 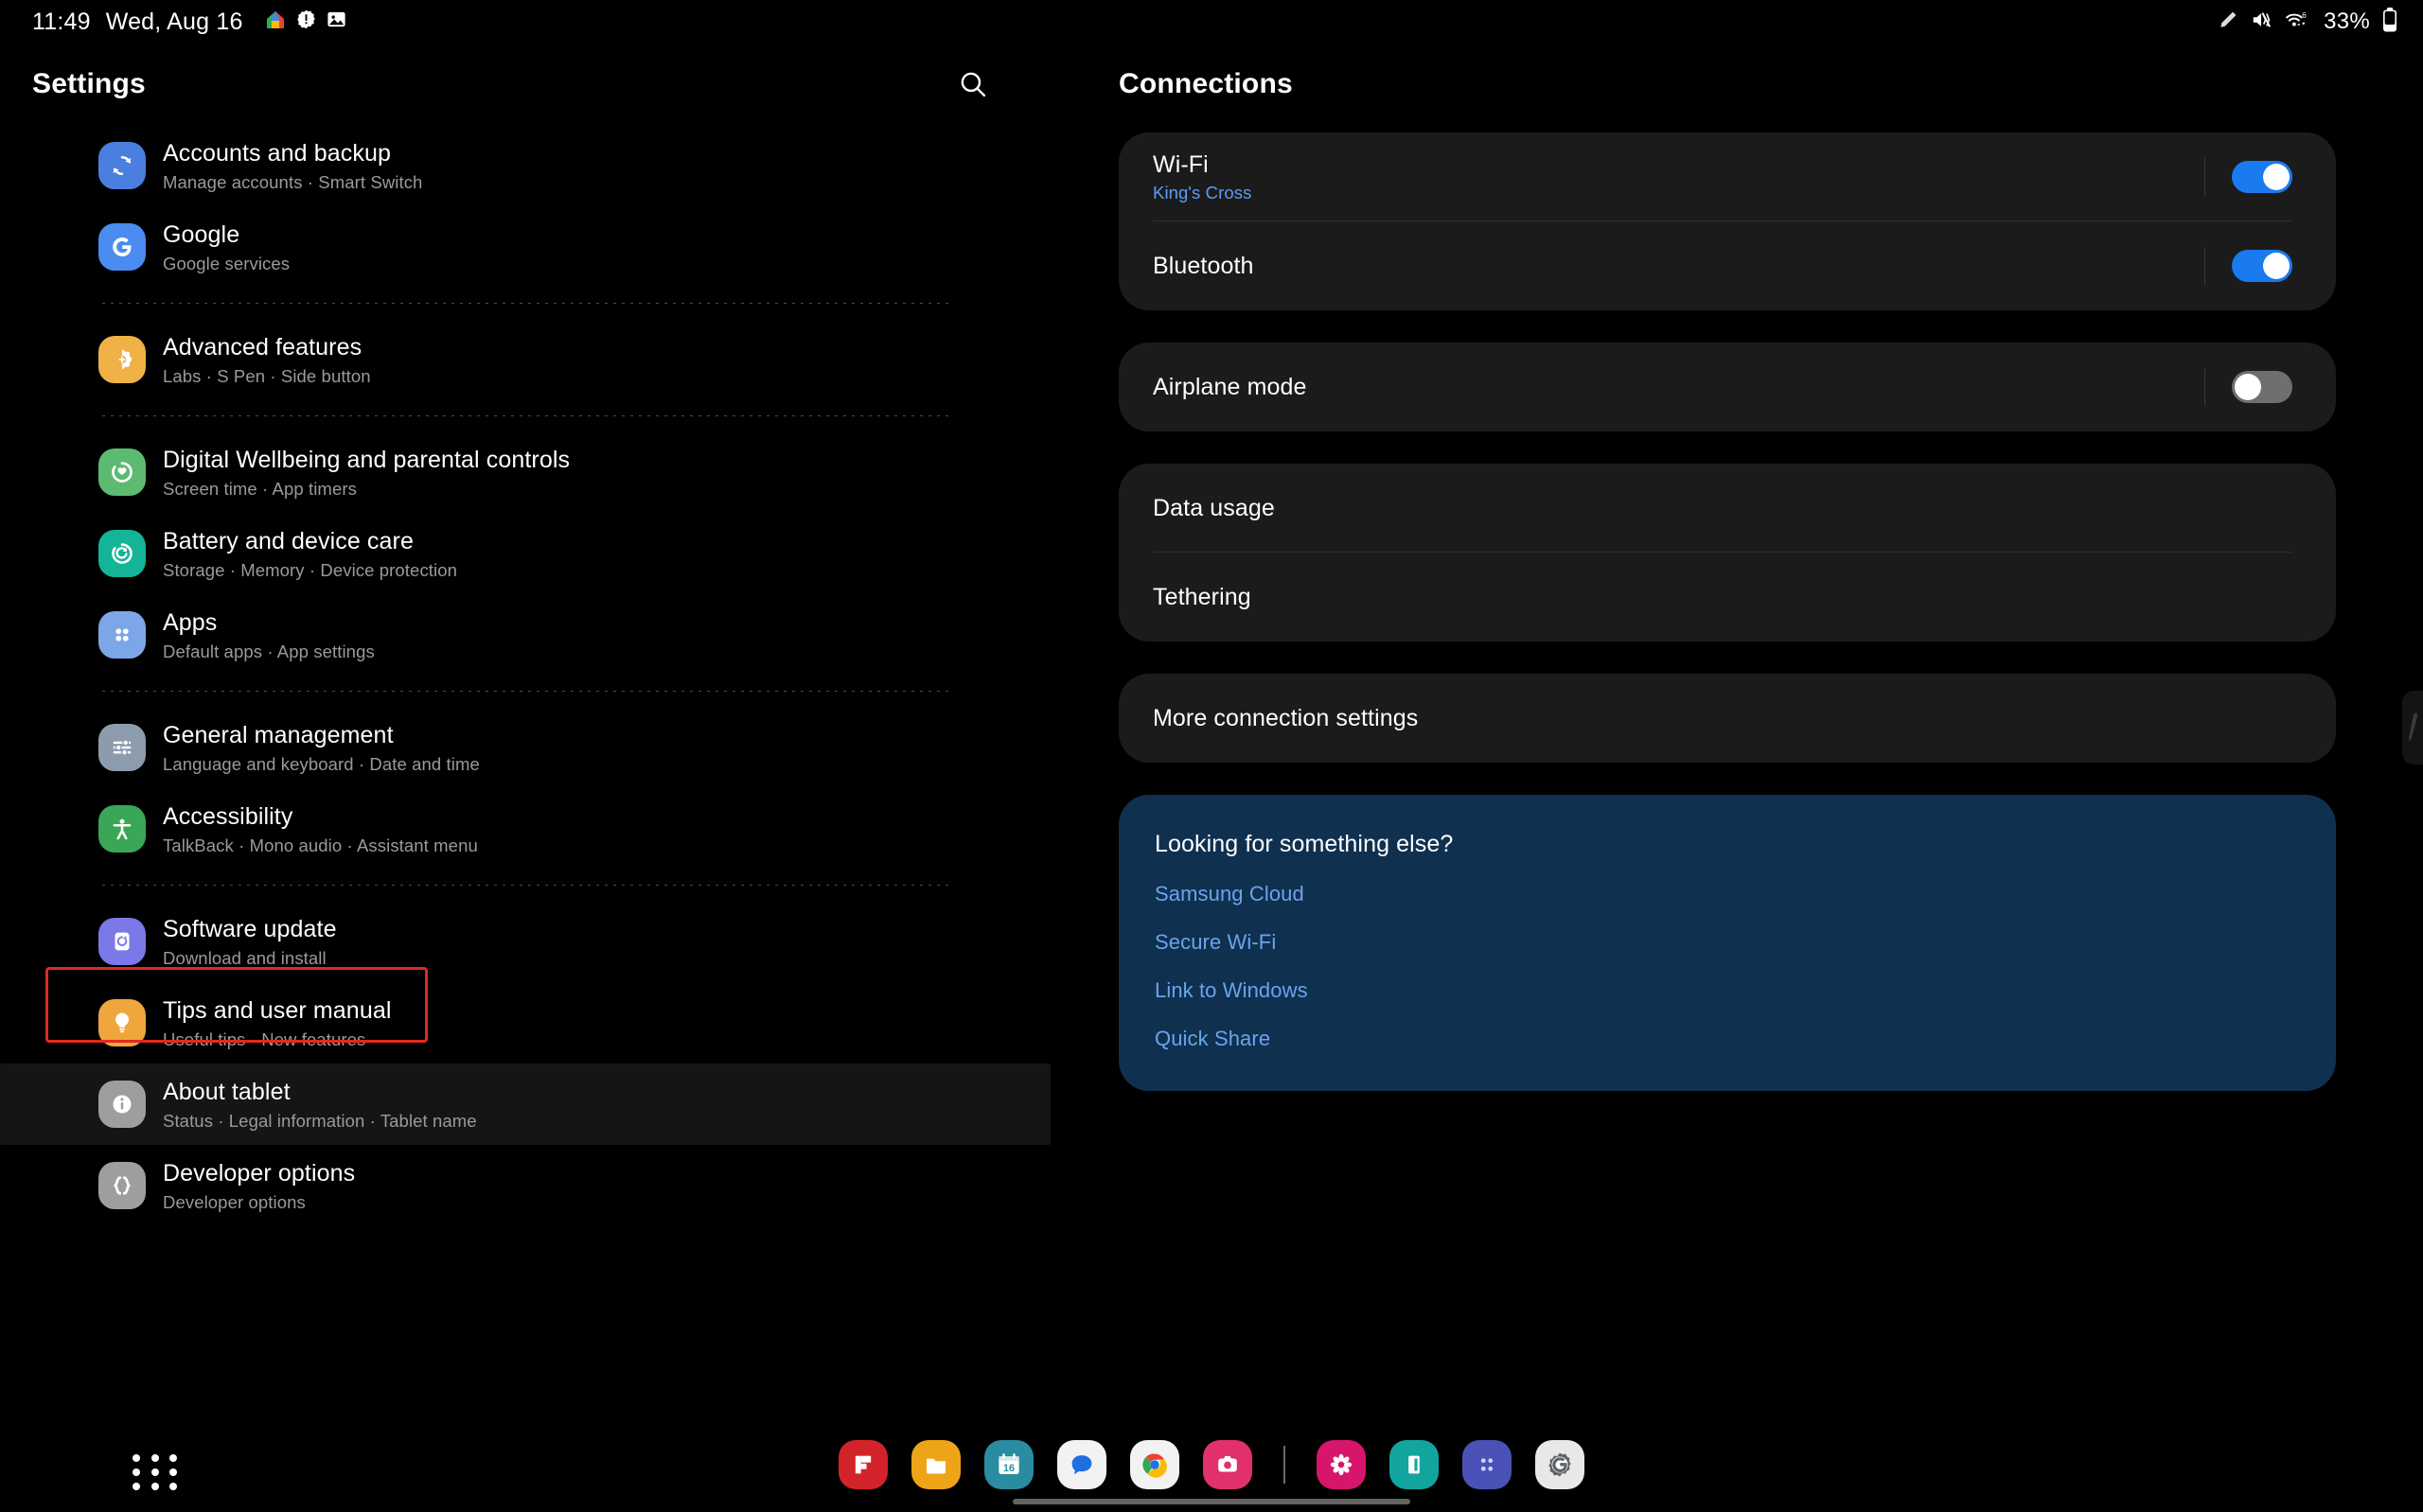 I want to click on apps-grid-icon, so click(x=157, y=1472).